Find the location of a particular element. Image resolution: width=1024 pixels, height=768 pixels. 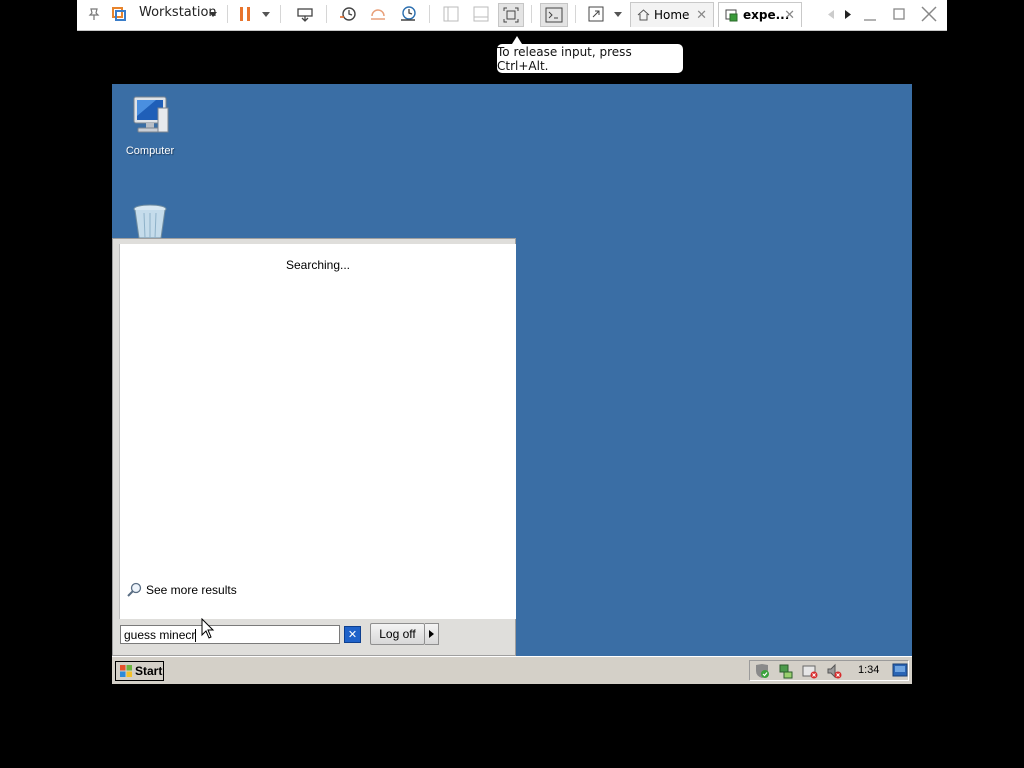

scroll-left-icon is located at coordinates (831, 14).